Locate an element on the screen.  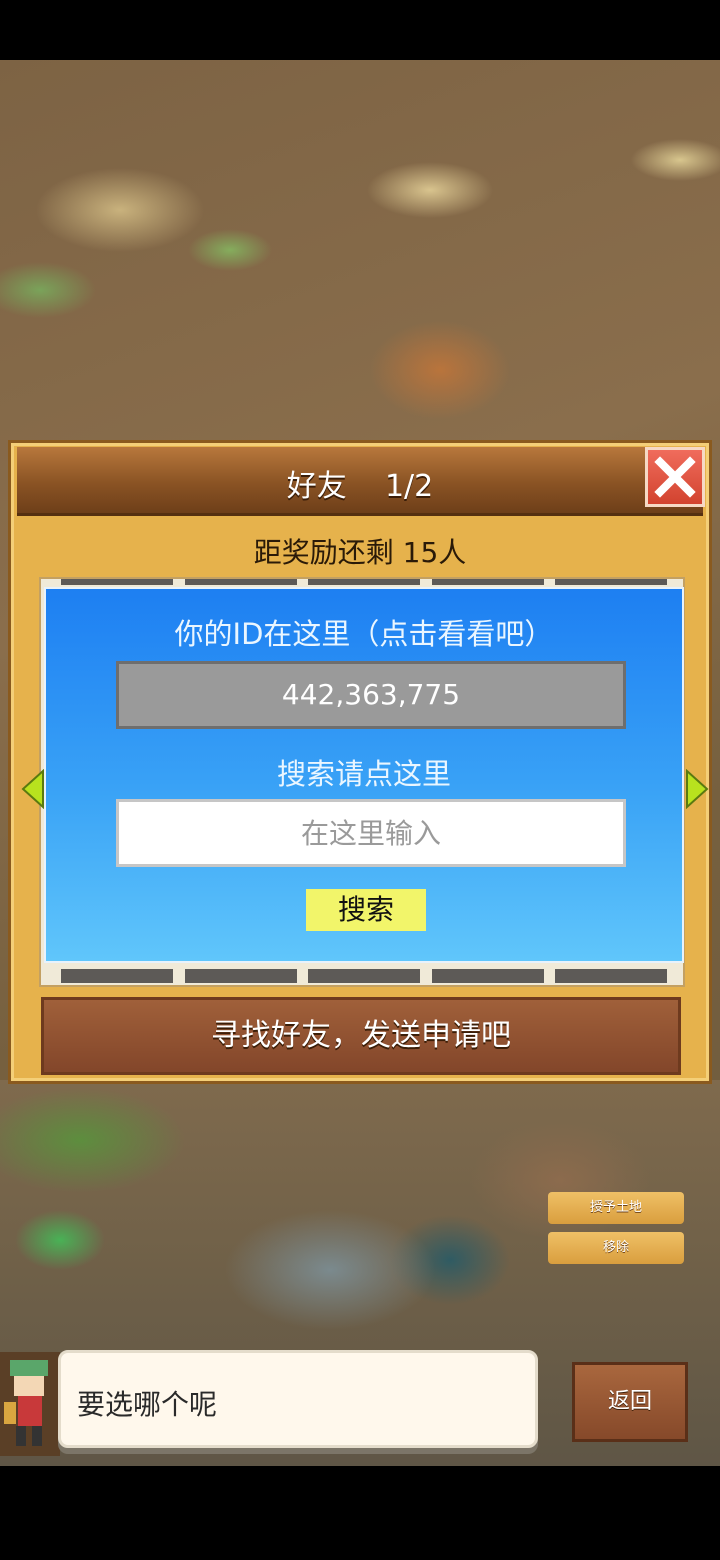
page-next-arrow-icon is located at coordinates (697, 789).